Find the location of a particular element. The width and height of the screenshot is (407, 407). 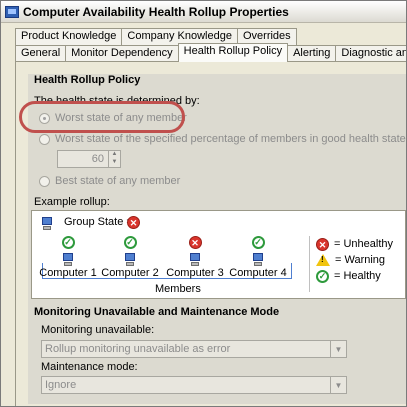

legend-warning-label: = Warning is located at coordinates (360, 260).